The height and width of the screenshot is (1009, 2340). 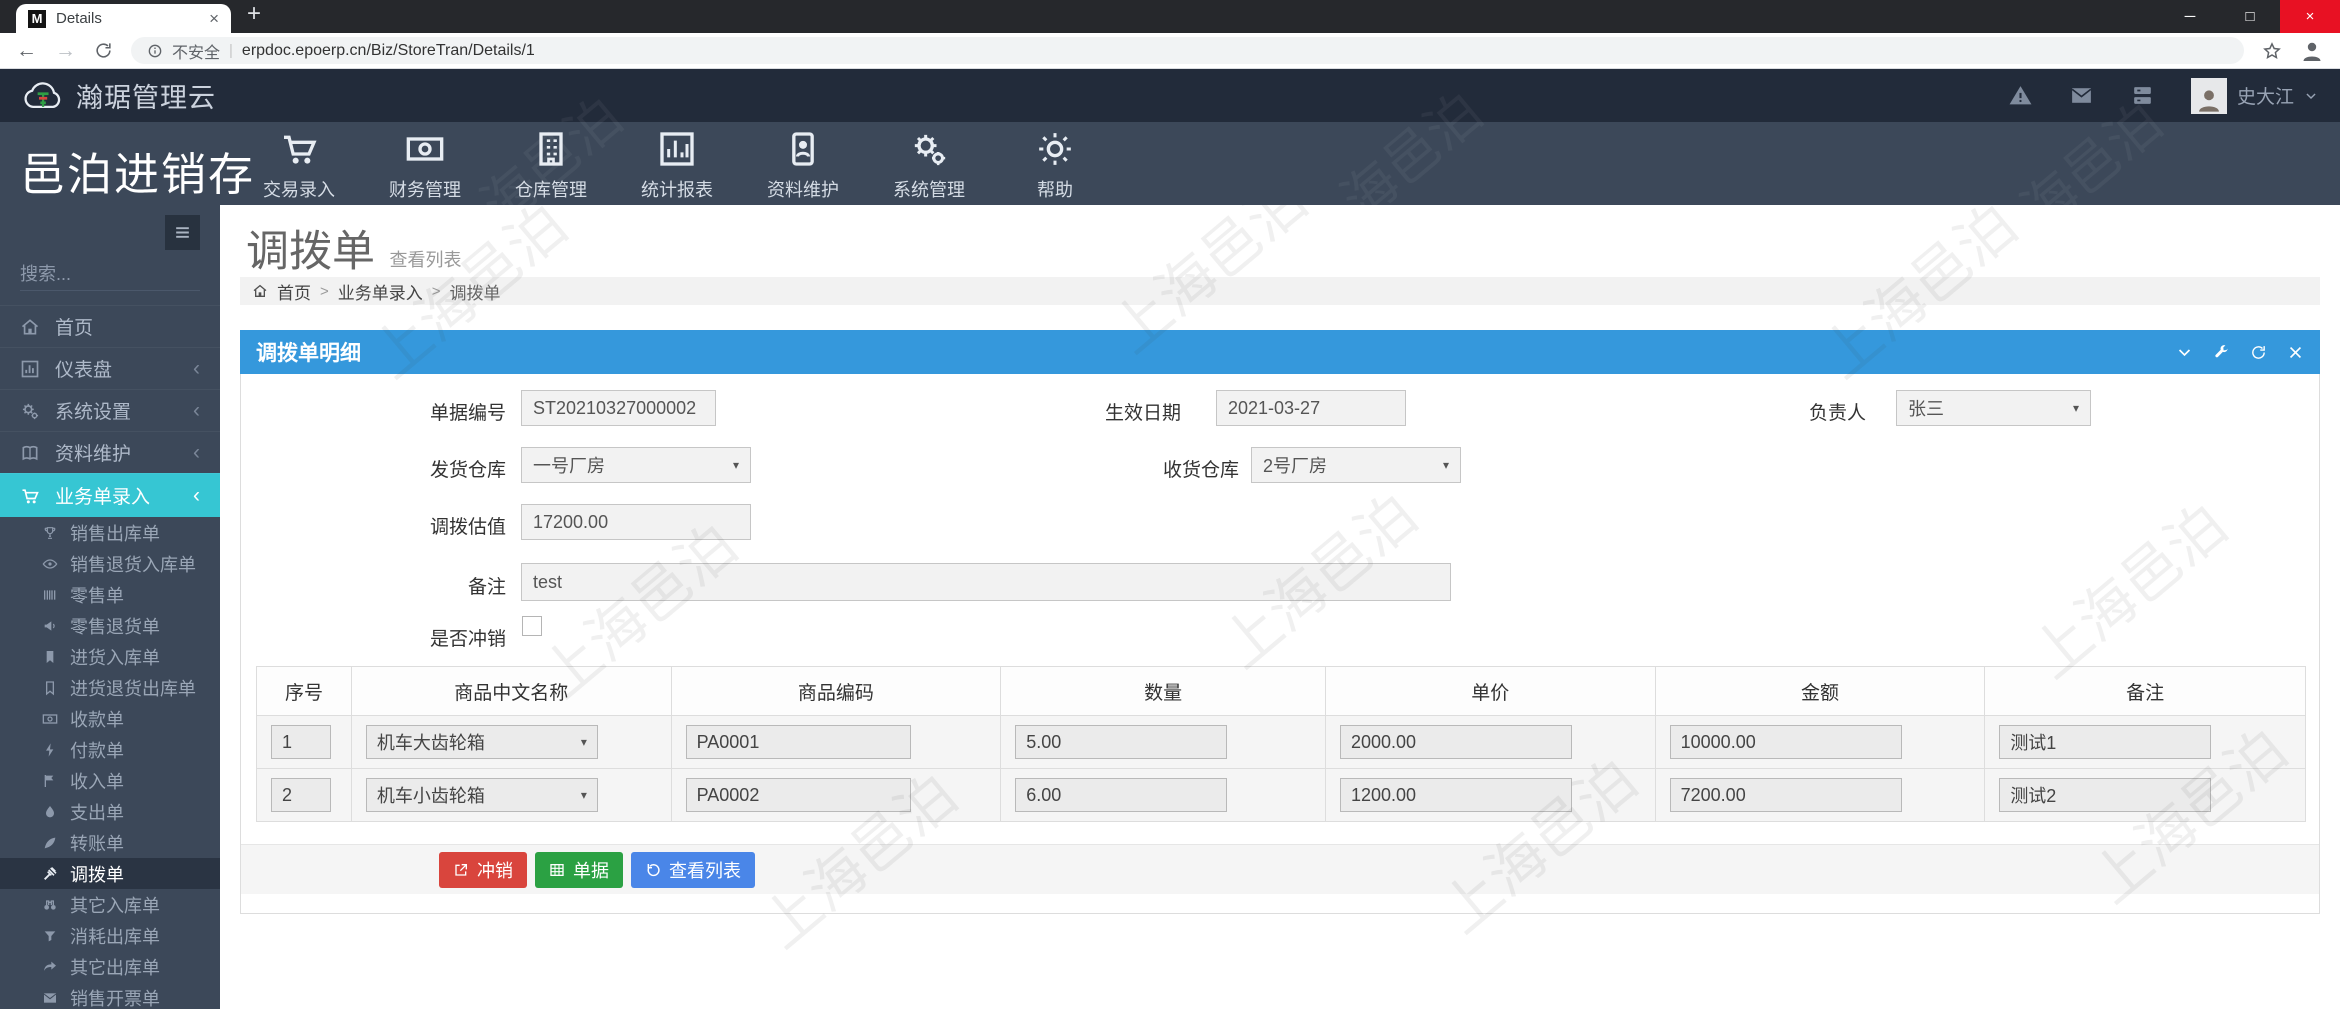 I want to click on tab-title: Details, so click(x=79, y=18).